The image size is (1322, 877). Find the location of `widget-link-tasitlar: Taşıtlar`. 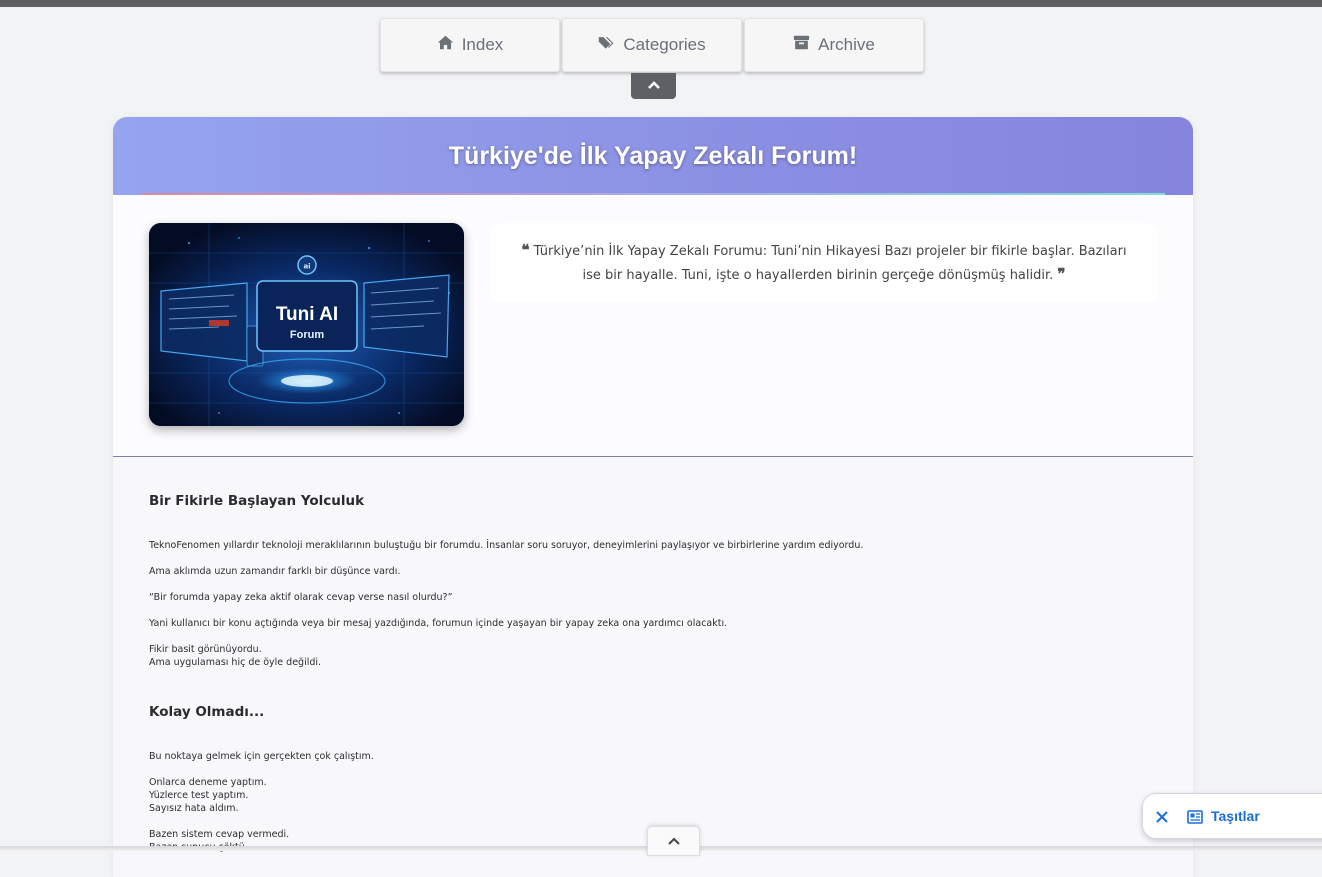

widget-link-tasitlar: Taşıtlar is located at coordinates (1235, 816).